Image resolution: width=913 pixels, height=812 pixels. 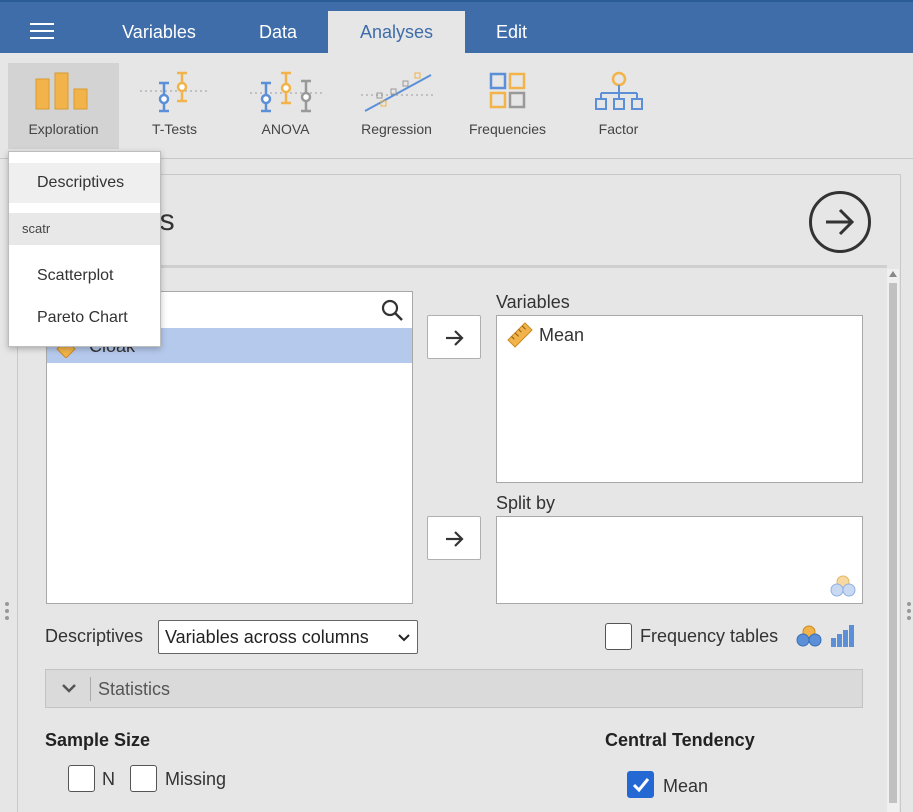 I want to click on n-checkbox, so click(x=81, y=778).